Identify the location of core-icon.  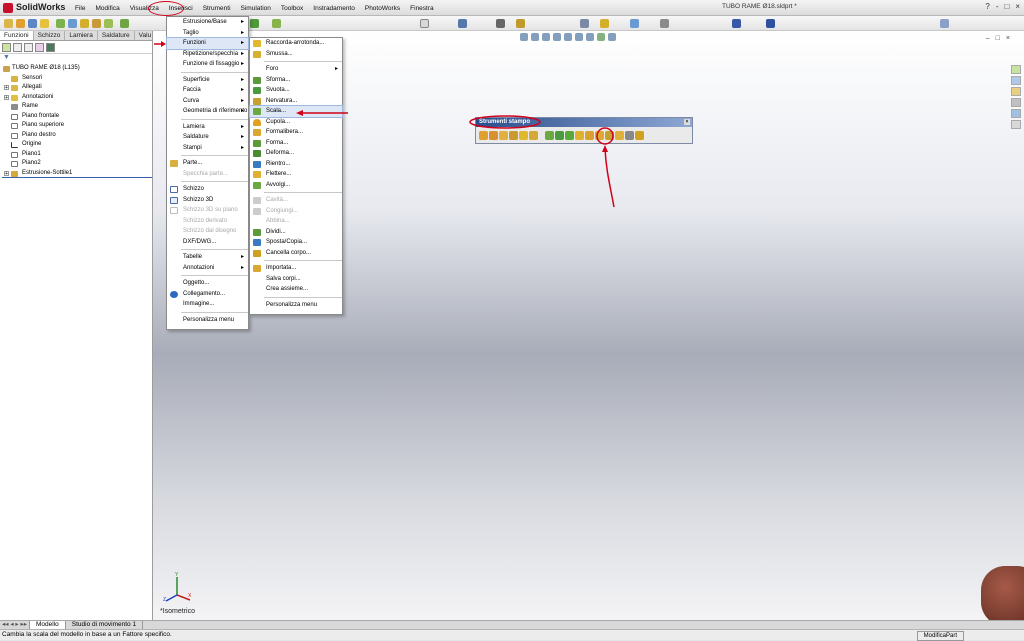
(533, 135).